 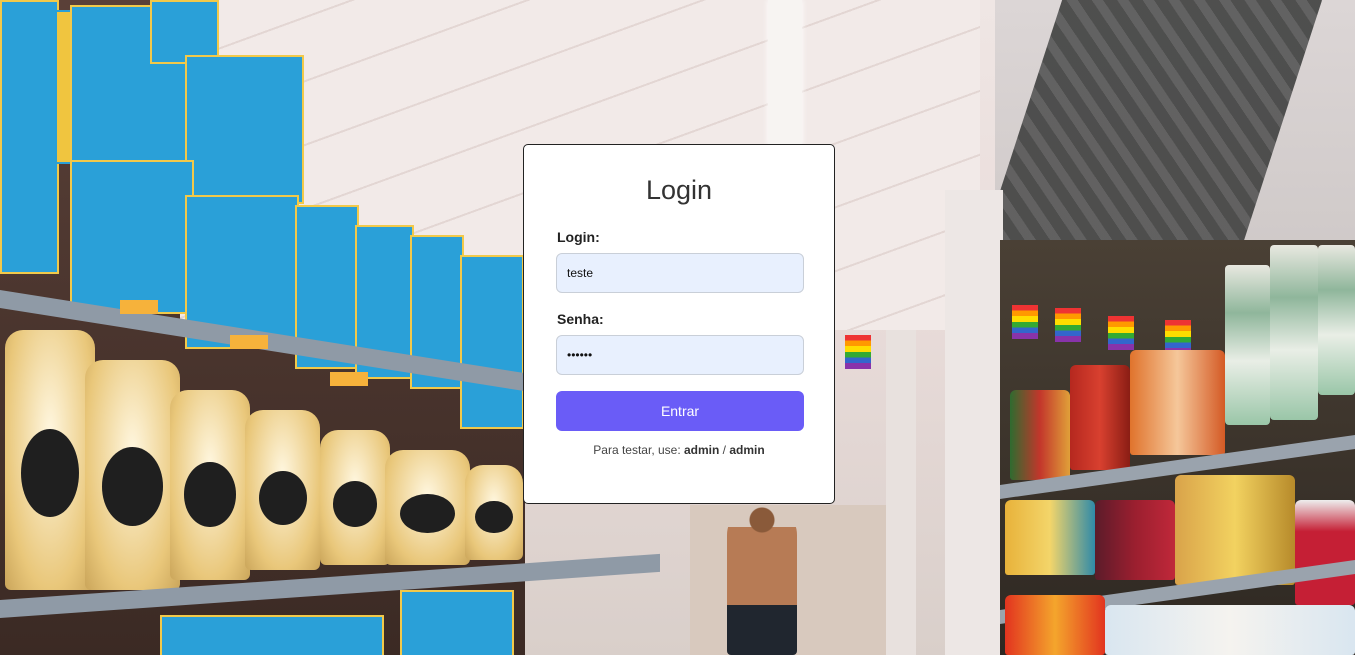 What do you see at coordinates (785, 72) in the screenshot?
I see `ceiling-light` at bounding box center [785, 72].